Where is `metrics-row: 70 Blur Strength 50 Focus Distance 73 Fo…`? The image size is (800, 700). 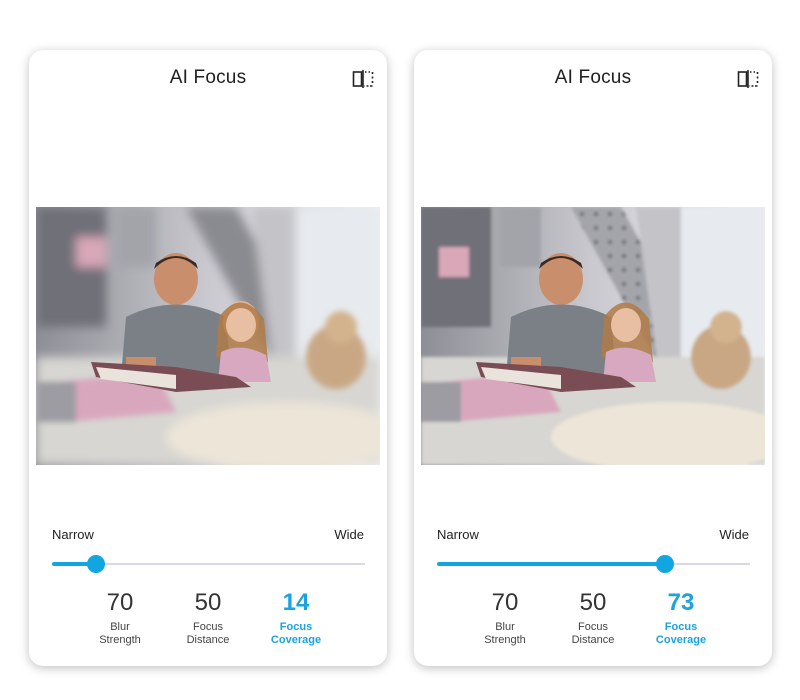
metrics-row: 70 Blur Strength 50 Focus Distance 73 Fo… is located at coordinates (594, 623).